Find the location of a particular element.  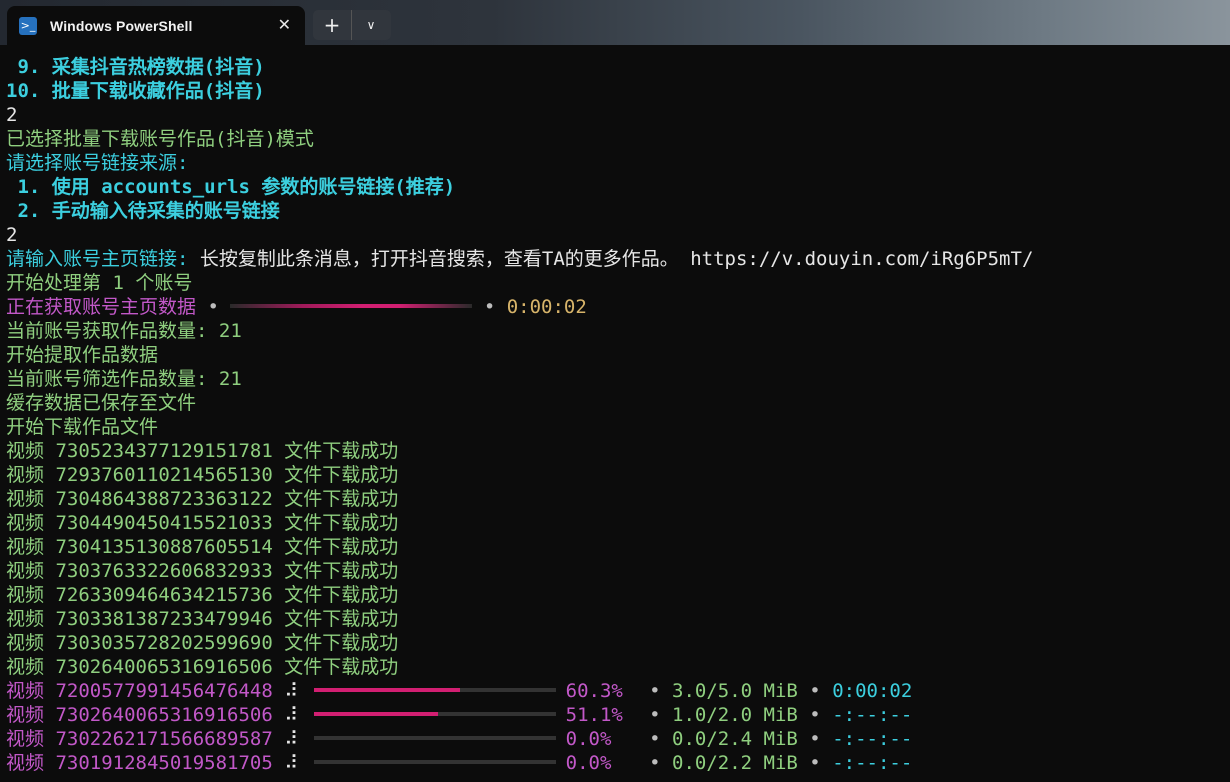

new-tab-group: + ∨ is located at coordinates (352, 25).